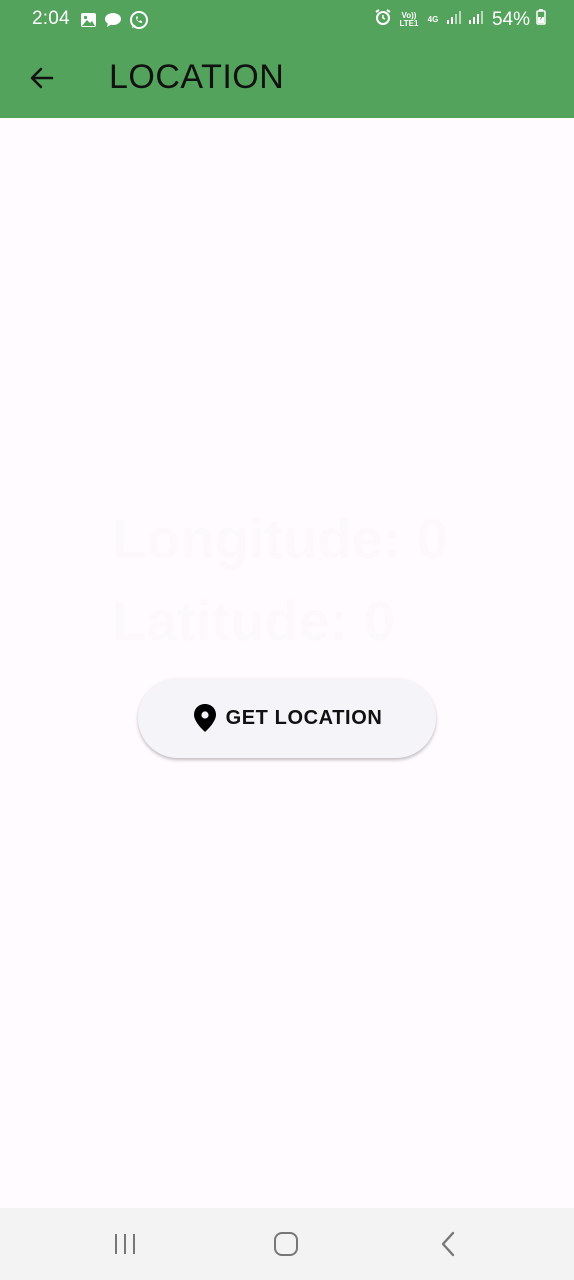  I want to click on app-bar: LOCATION, so click(287, 78).